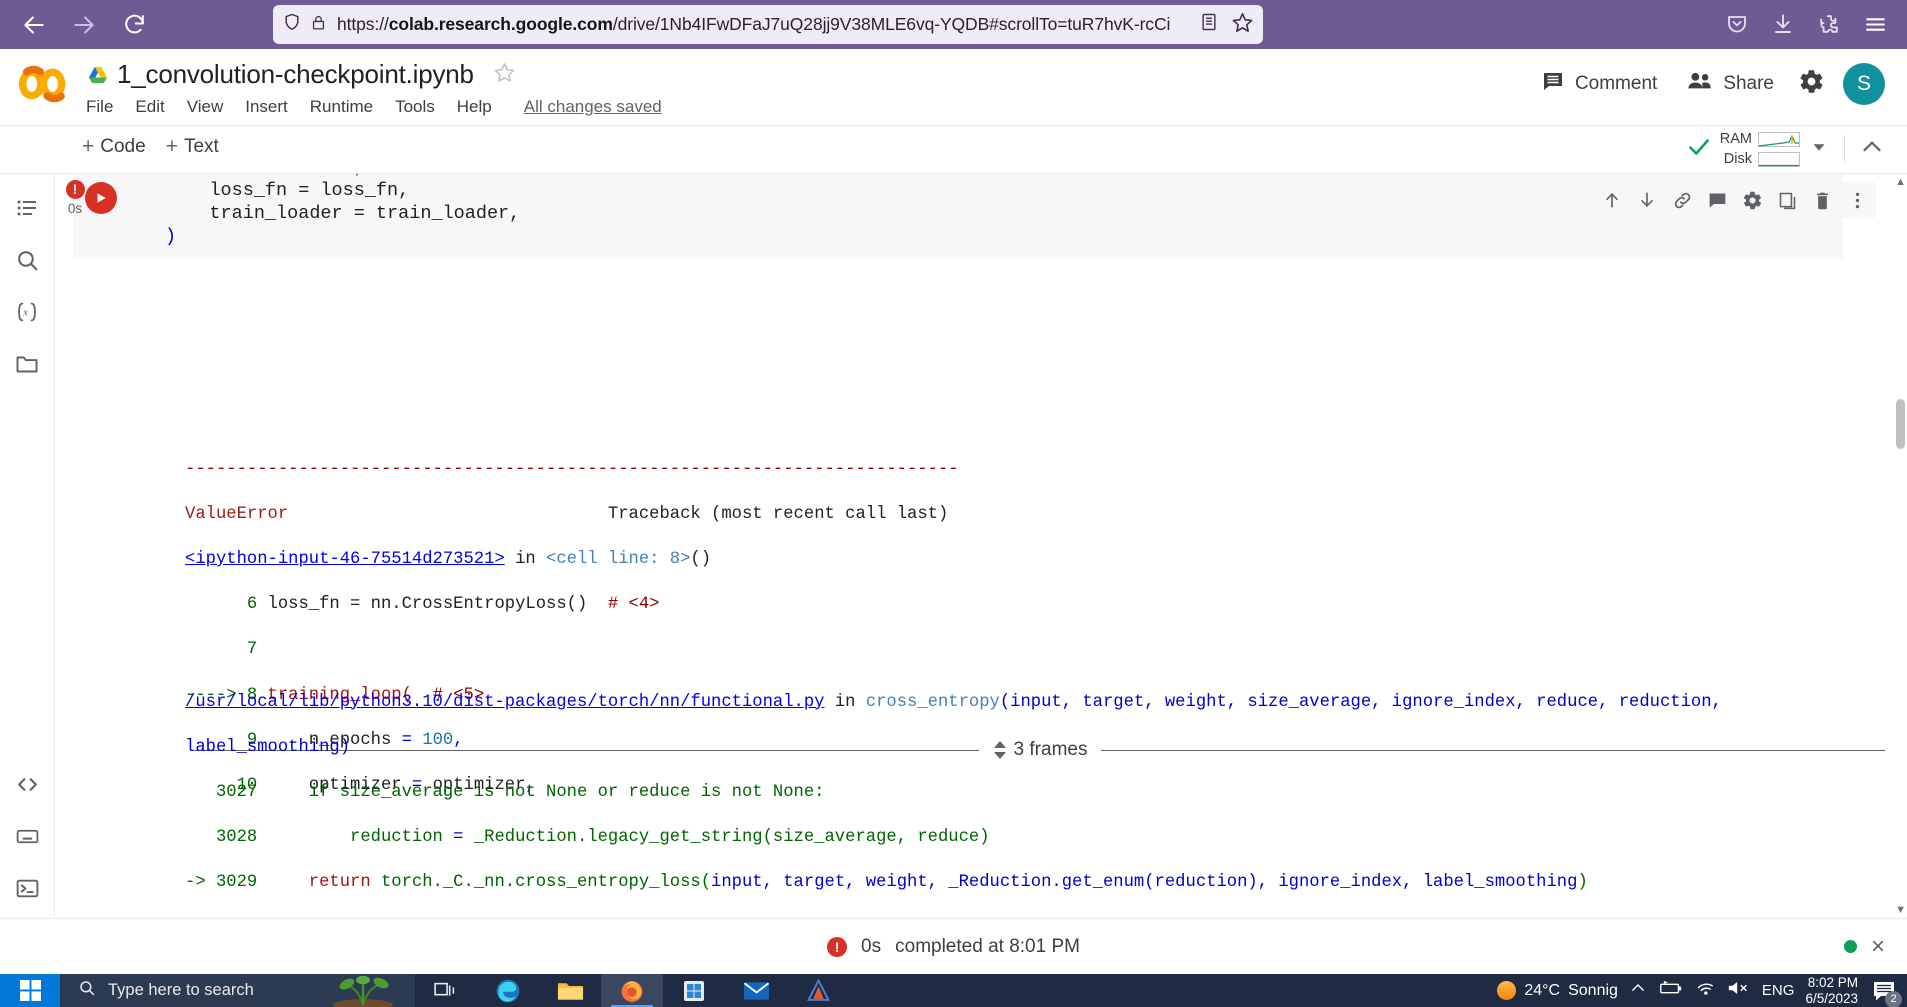  I want to click on show-hidden-icons-chevron, so click(1638, 990).